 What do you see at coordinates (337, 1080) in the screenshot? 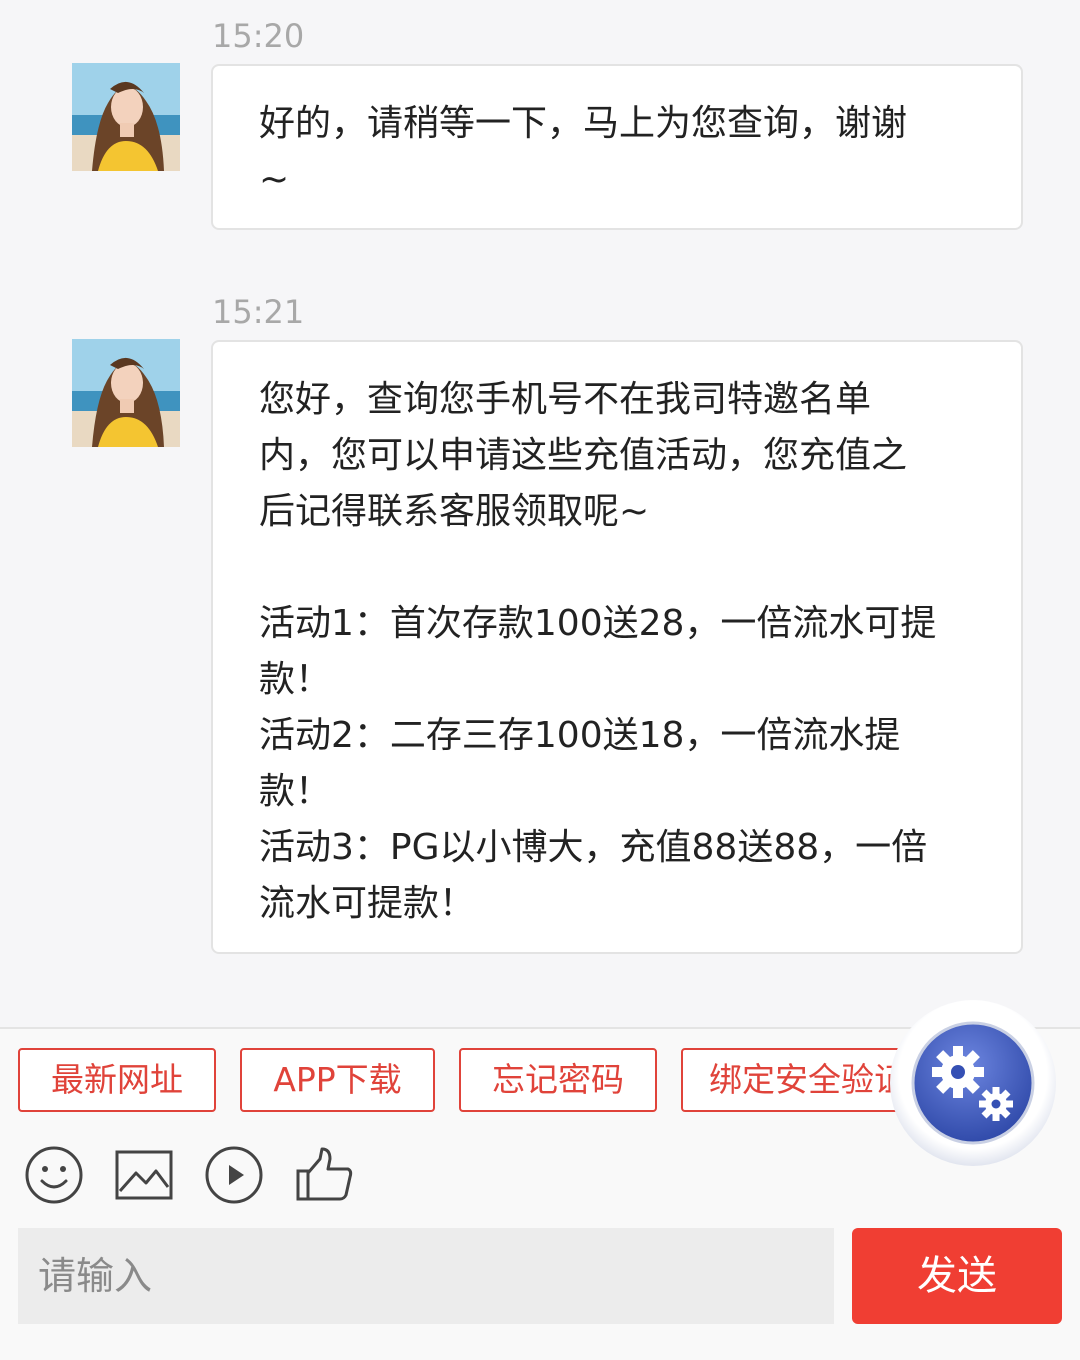
I see `quick-action-app-download: APP下载` at bounding box center [337, 1080].